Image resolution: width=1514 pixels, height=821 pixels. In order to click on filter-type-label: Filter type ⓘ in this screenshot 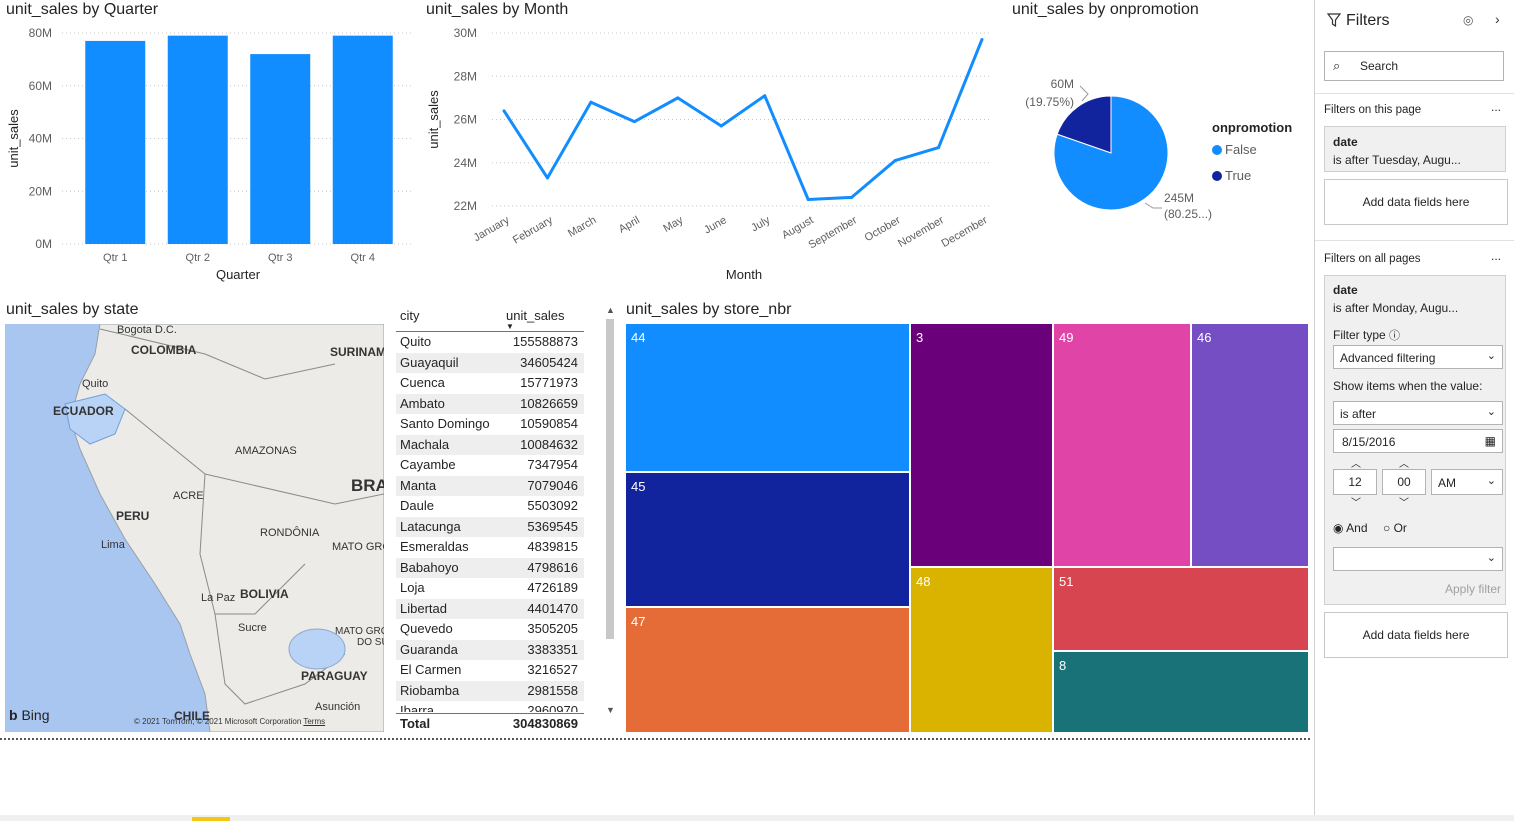, I will do `click(1367, 335)`.